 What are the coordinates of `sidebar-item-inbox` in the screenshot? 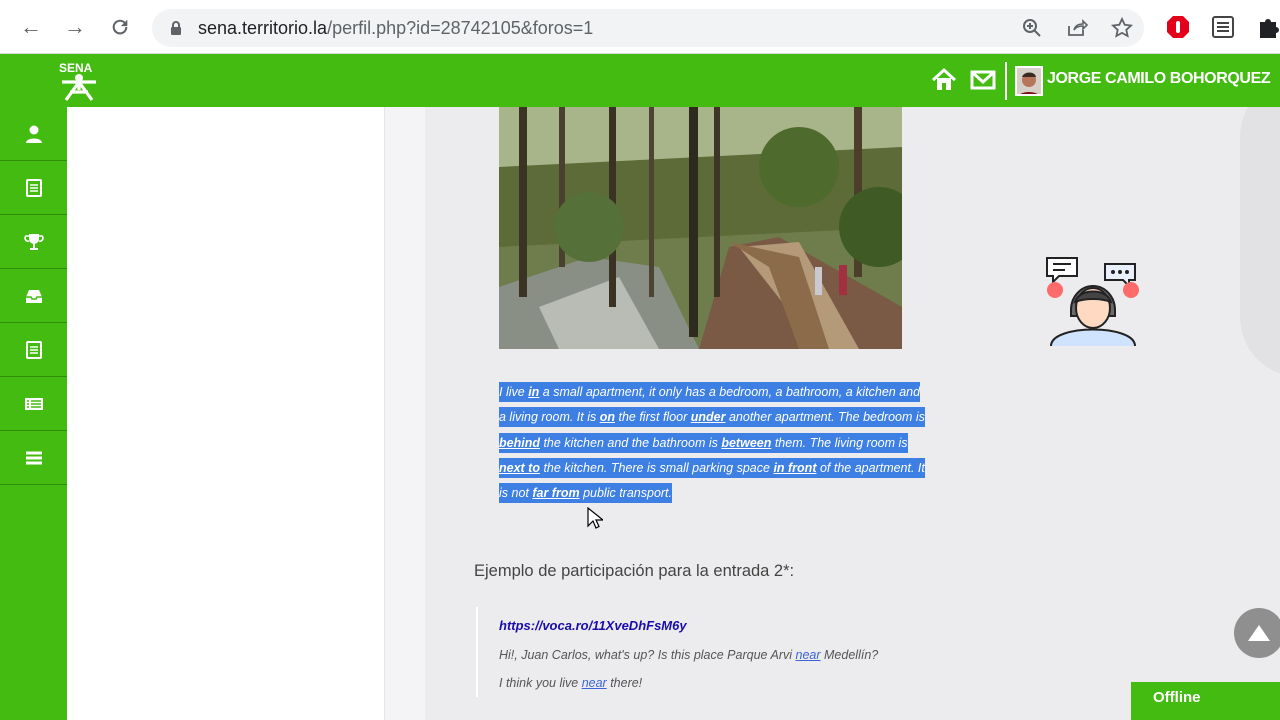 It's located at (33, 296).